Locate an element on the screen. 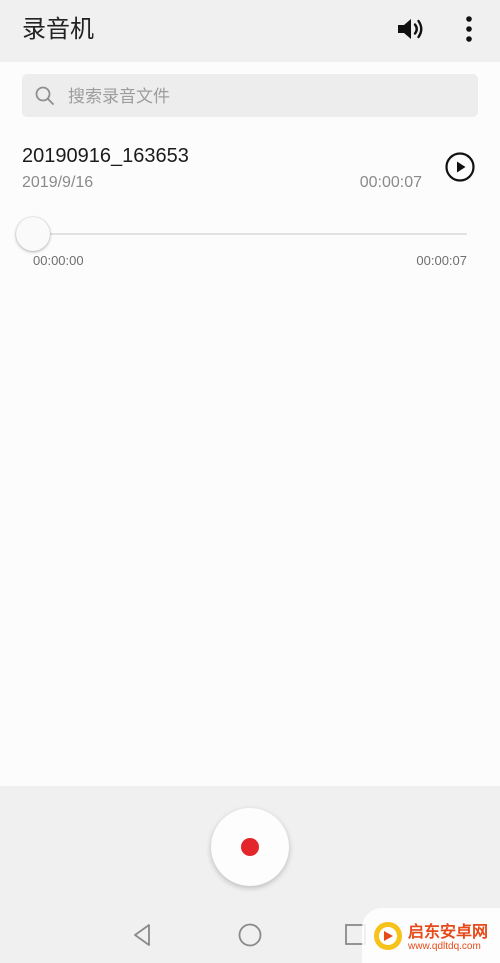  app-bar: 录音机 is located at coordinates (250, 31).